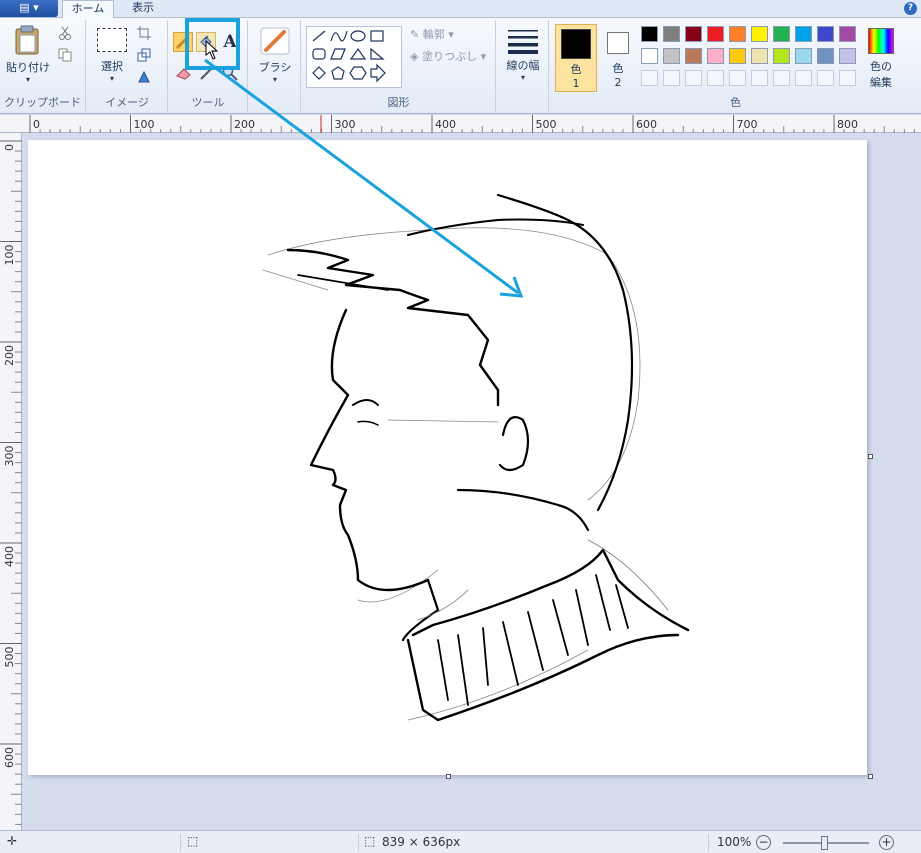 The image size is (921, 853). I want to click on line-width-button: 線の幅 ▾, so click(523, 61).